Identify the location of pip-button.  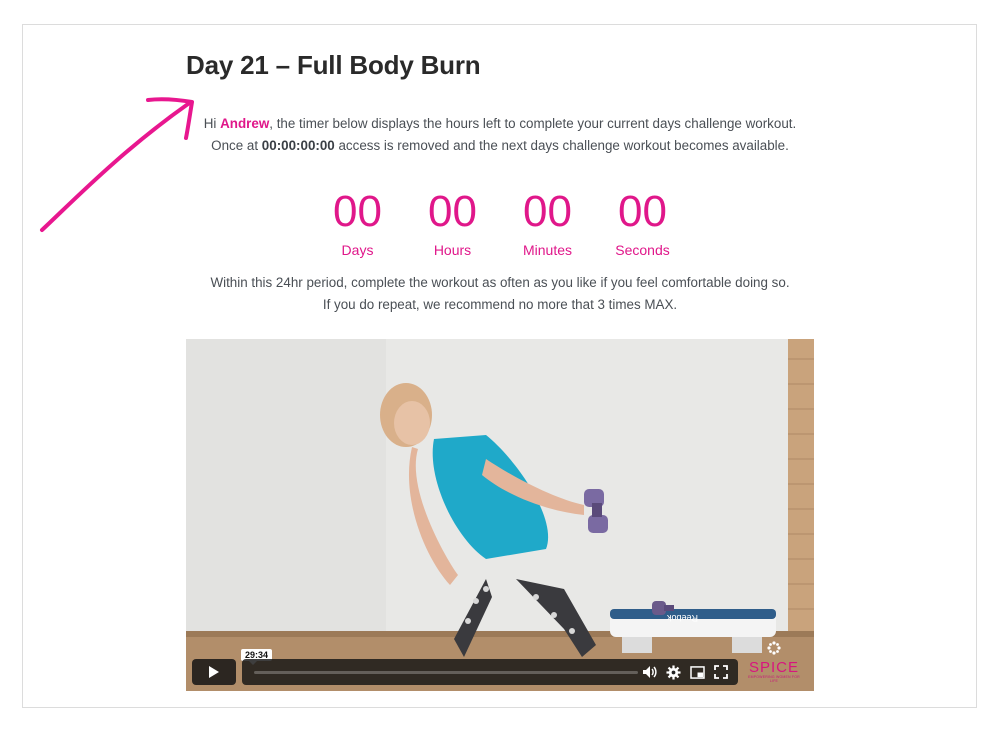
(697, 672).